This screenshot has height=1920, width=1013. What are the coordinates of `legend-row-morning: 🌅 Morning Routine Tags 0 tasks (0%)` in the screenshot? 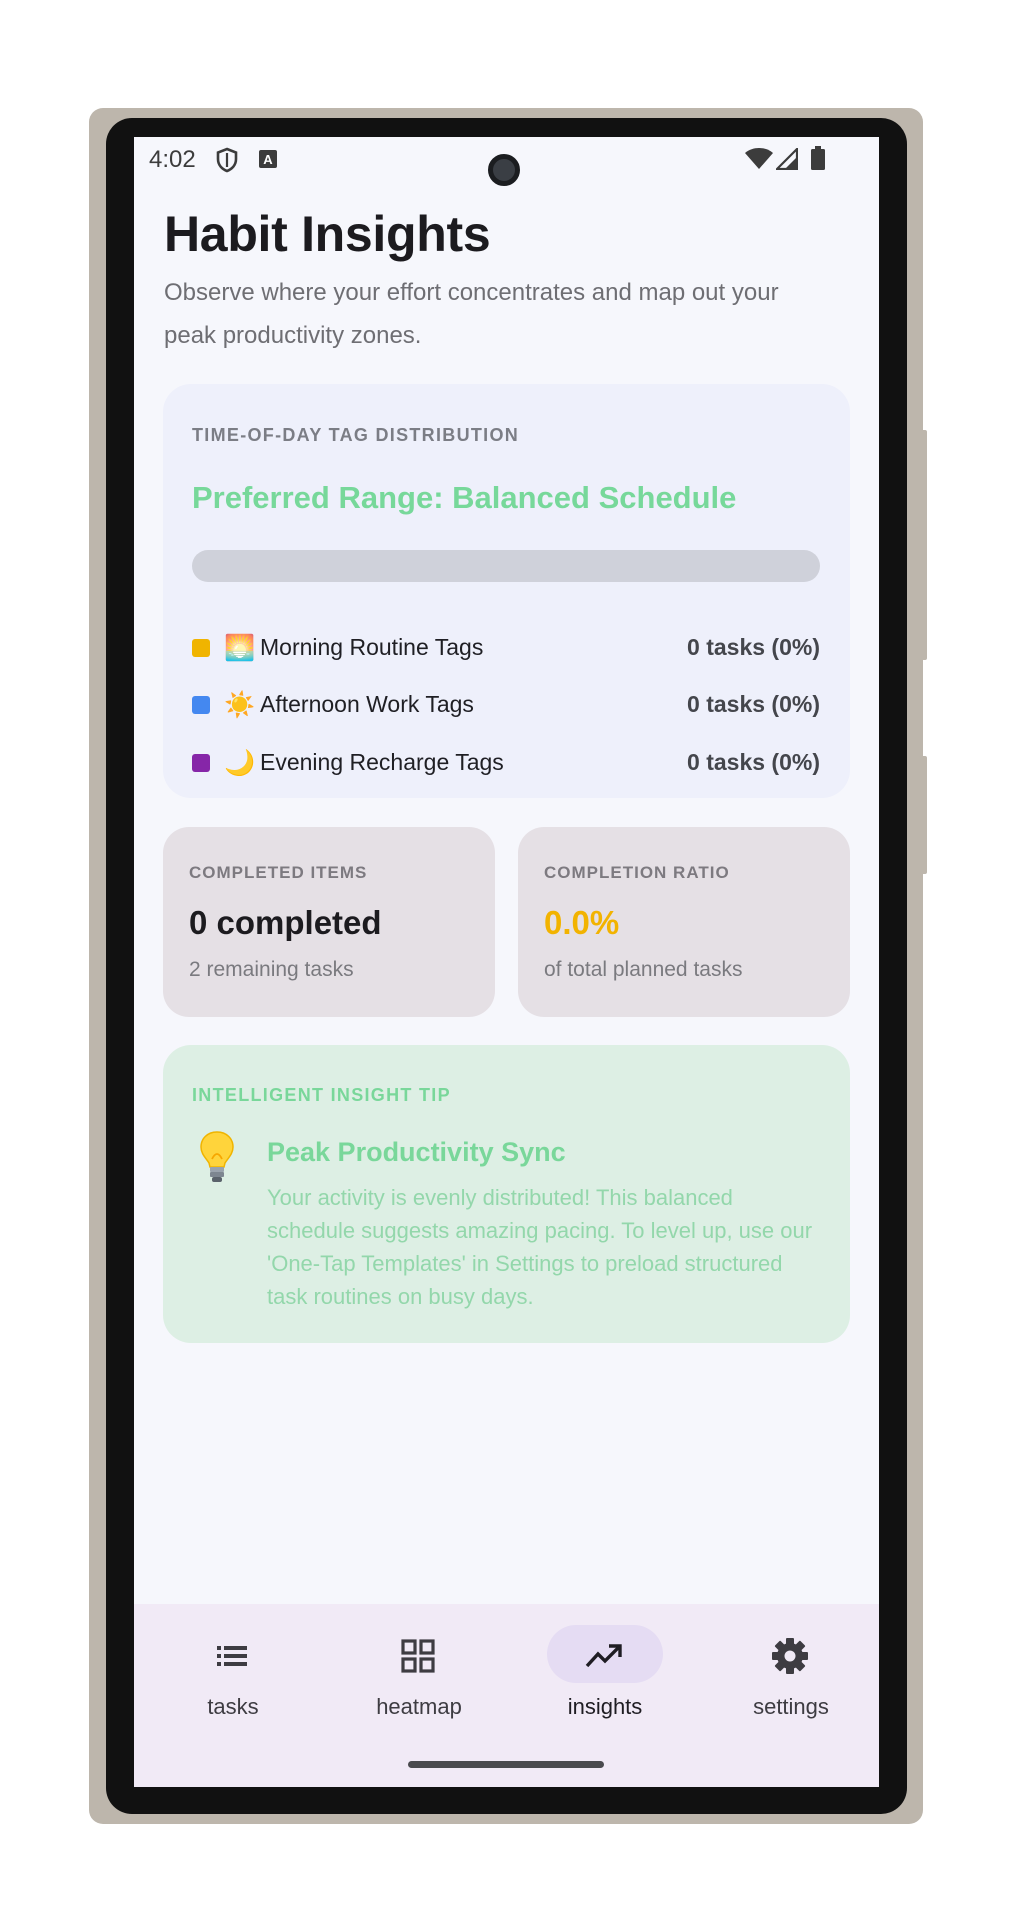 It's located at (506, 648).